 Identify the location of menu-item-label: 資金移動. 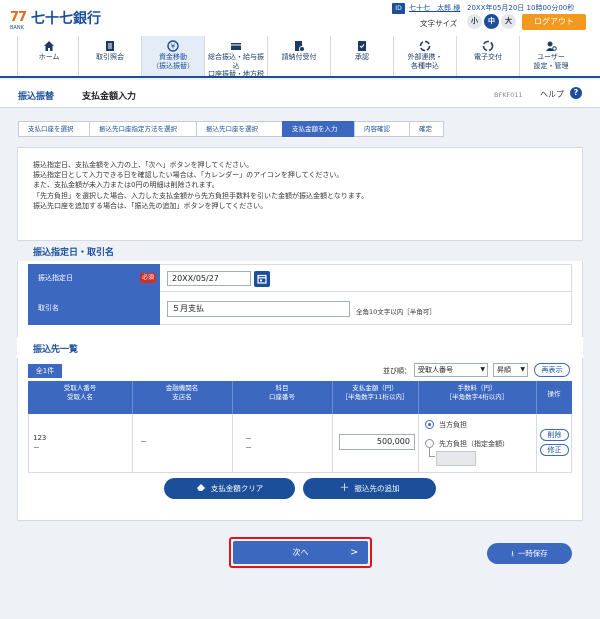
(173, 57).